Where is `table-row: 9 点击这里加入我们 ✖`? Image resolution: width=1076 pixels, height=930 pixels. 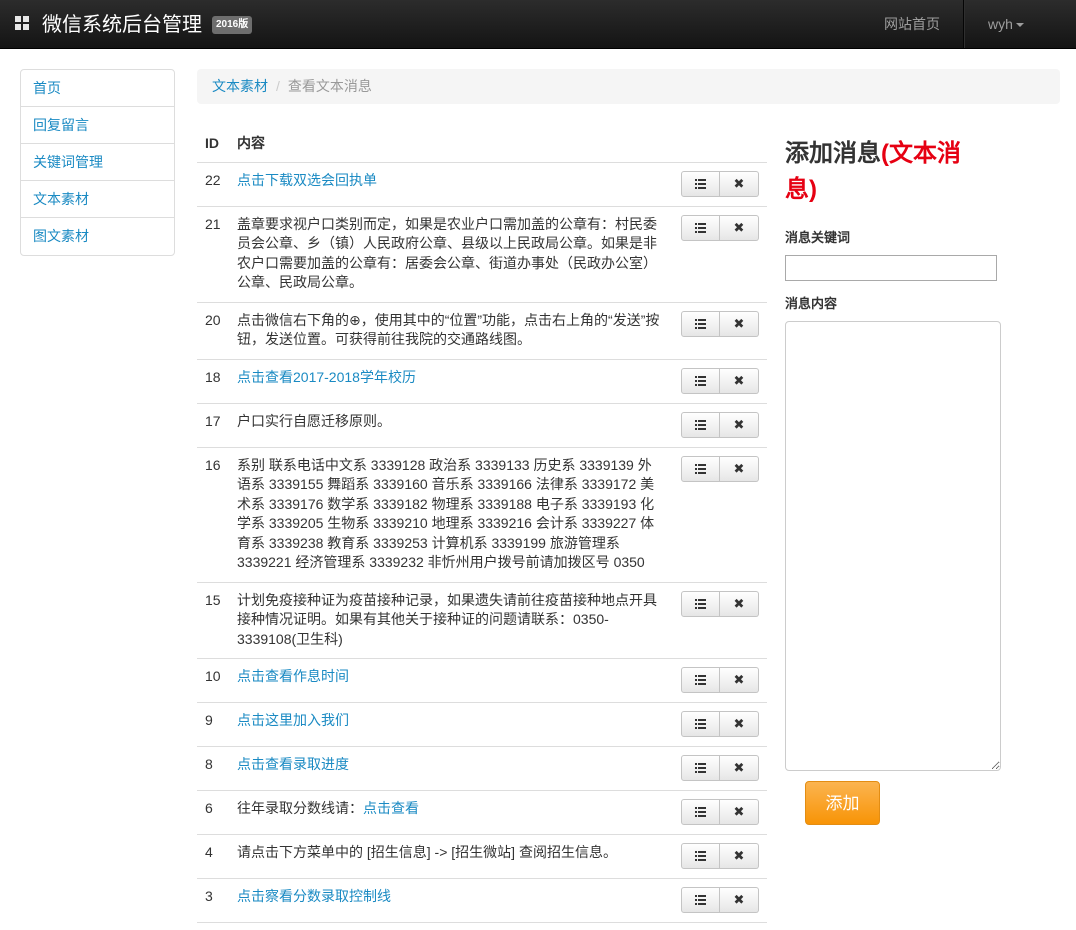
table-row: 9 点击这里加入我们 ✖ is located at coordinates (482, 724).